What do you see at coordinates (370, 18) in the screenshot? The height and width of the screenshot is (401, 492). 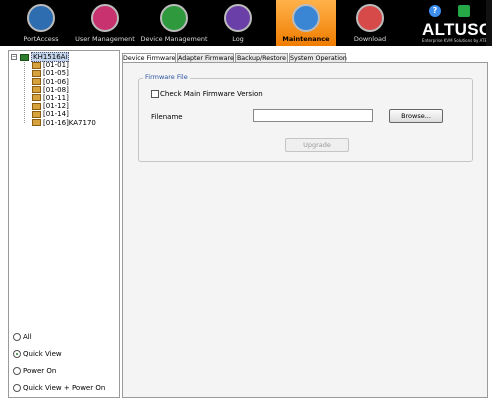 I see `download-icon` at bounding box center [370, 18].